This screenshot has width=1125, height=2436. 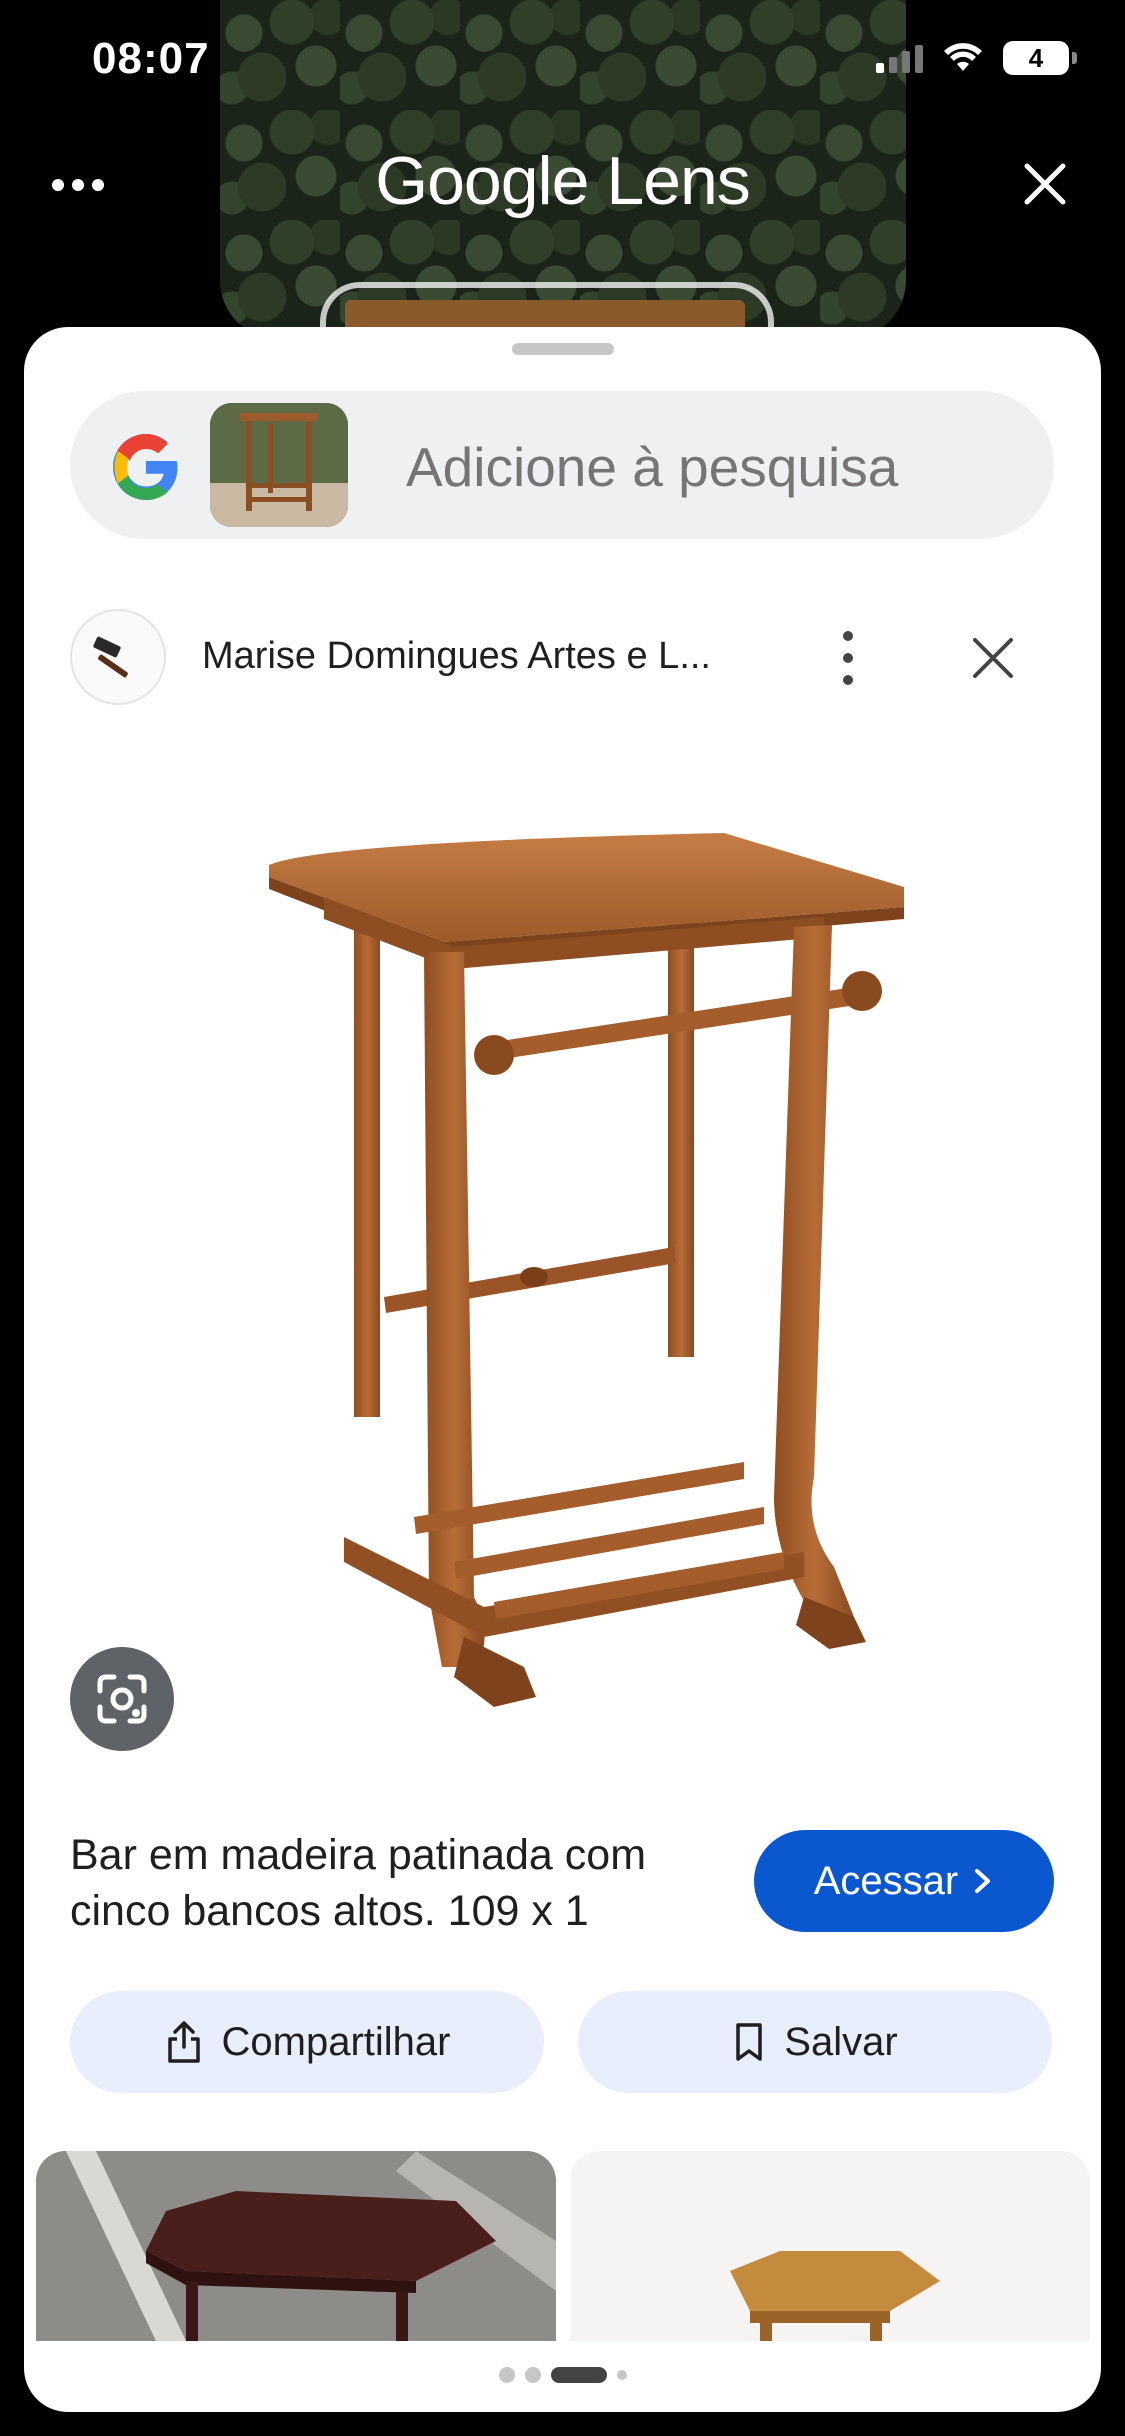 What do you see at coordinates (279, 465) in the screenshot?
I see `search-image-thumbnail` at bounding box center [279, 465].